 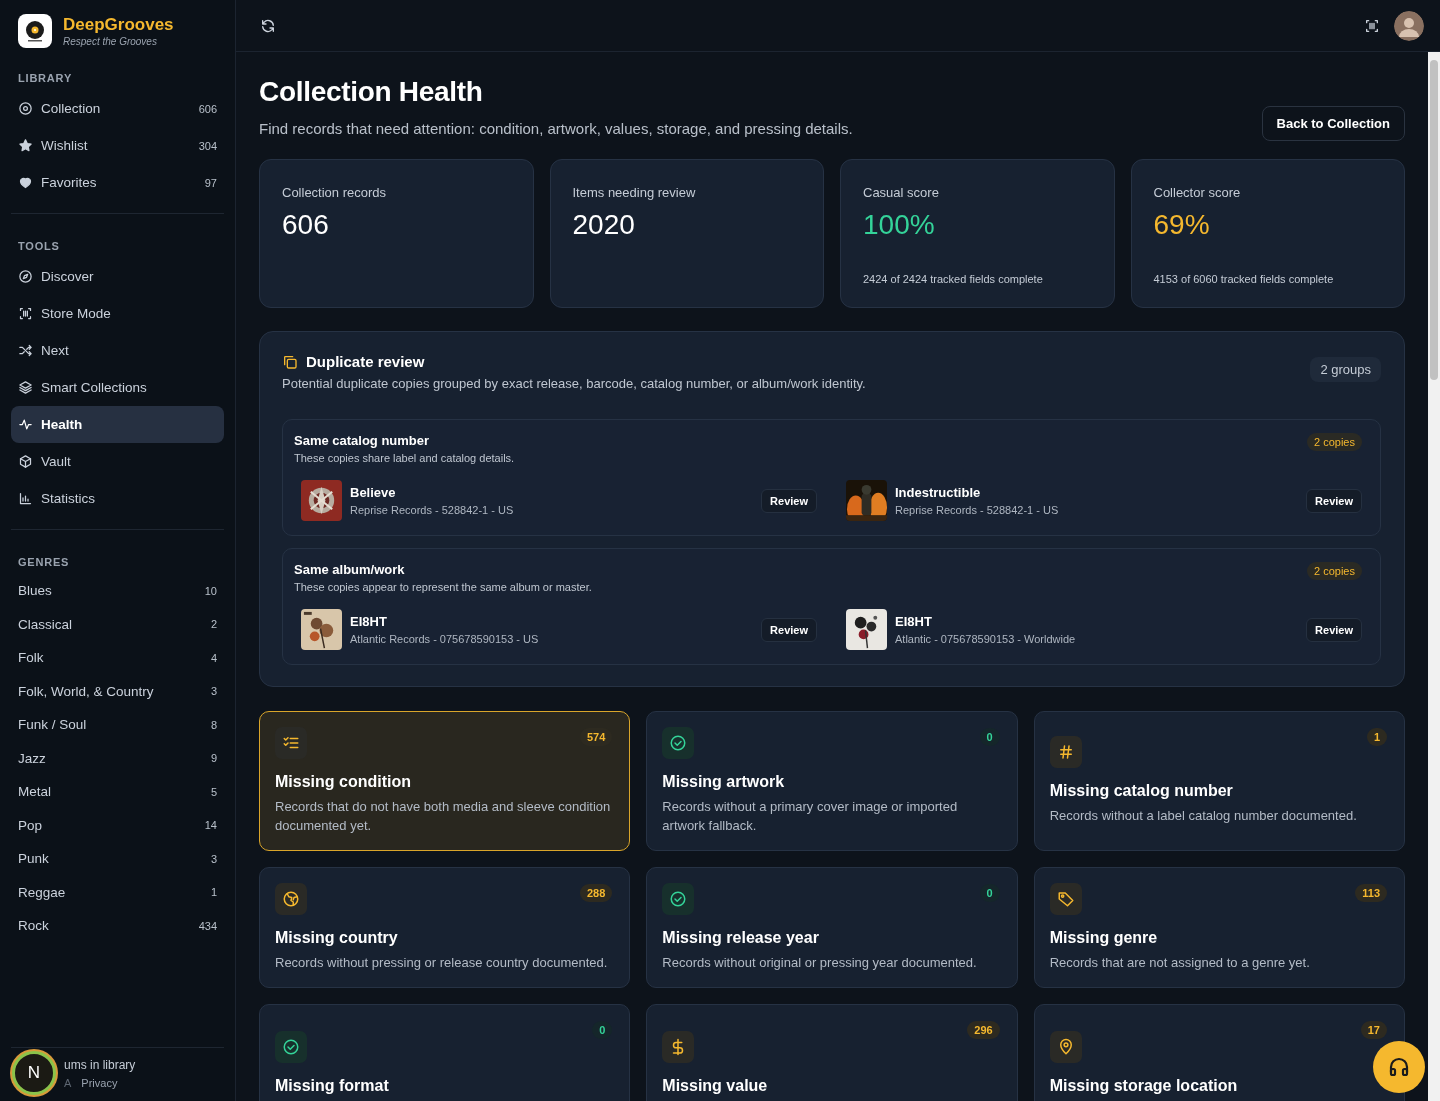 I want to click on sidebar-item: Folk 4, so click(x=117, y=658).